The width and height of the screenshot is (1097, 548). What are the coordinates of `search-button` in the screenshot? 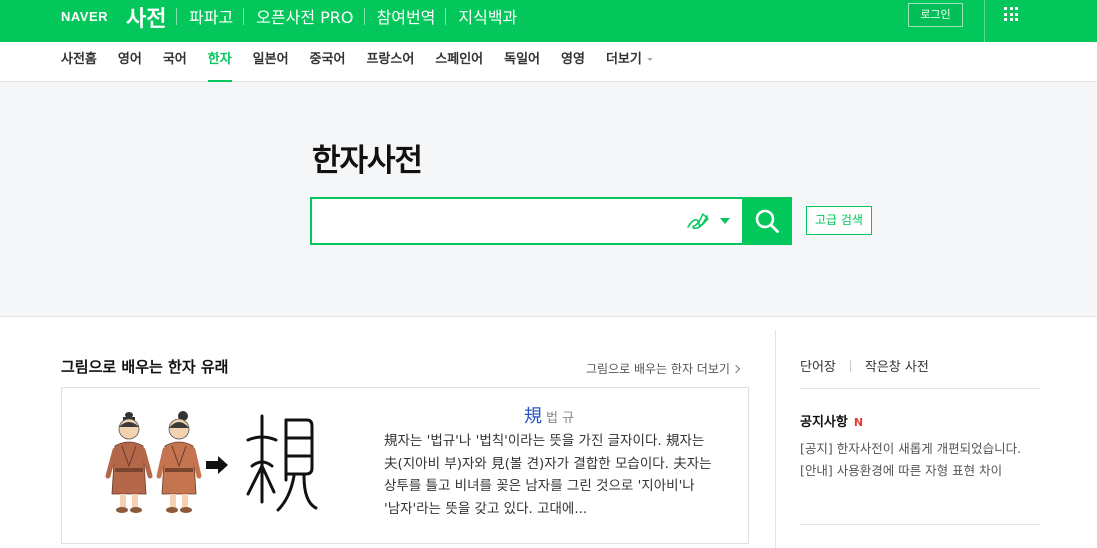 It's located at (767, 221).